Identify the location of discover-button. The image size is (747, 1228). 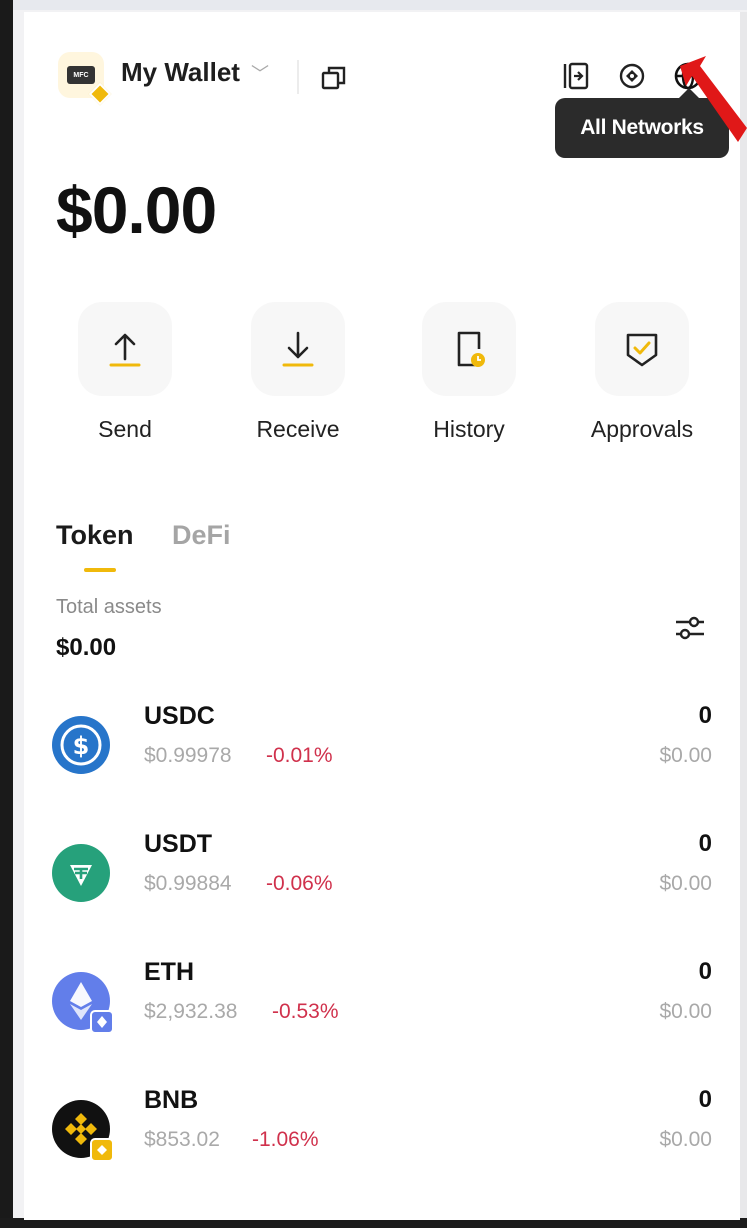
(632, 76).